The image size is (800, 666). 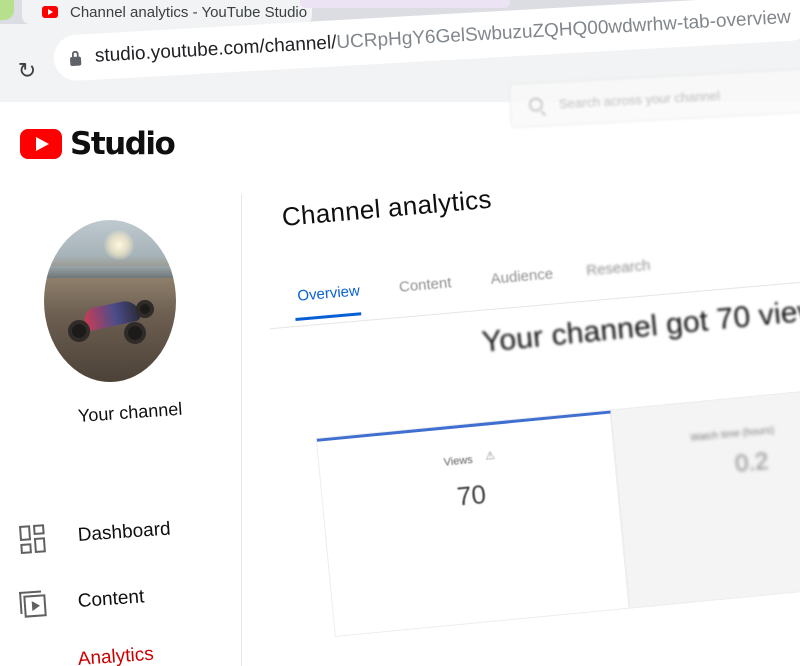 I want to click on your-channel-label: Your channel, so click(x=130, y=413).